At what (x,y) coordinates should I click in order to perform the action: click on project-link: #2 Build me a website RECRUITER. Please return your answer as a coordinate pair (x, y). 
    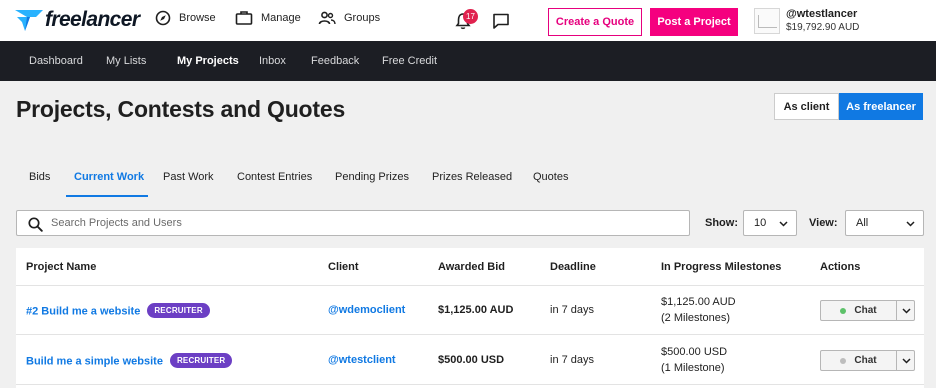
    Looking at the image, I should click on (118, 311).